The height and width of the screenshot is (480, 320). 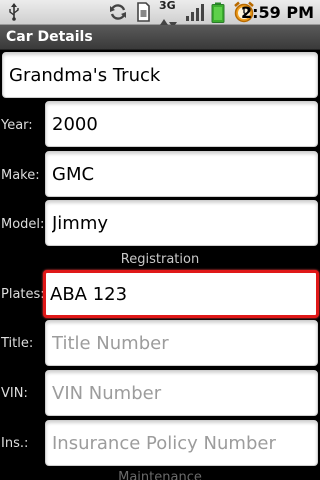 I want to click on vin-label: VIN:, so click(x=14, y=393).